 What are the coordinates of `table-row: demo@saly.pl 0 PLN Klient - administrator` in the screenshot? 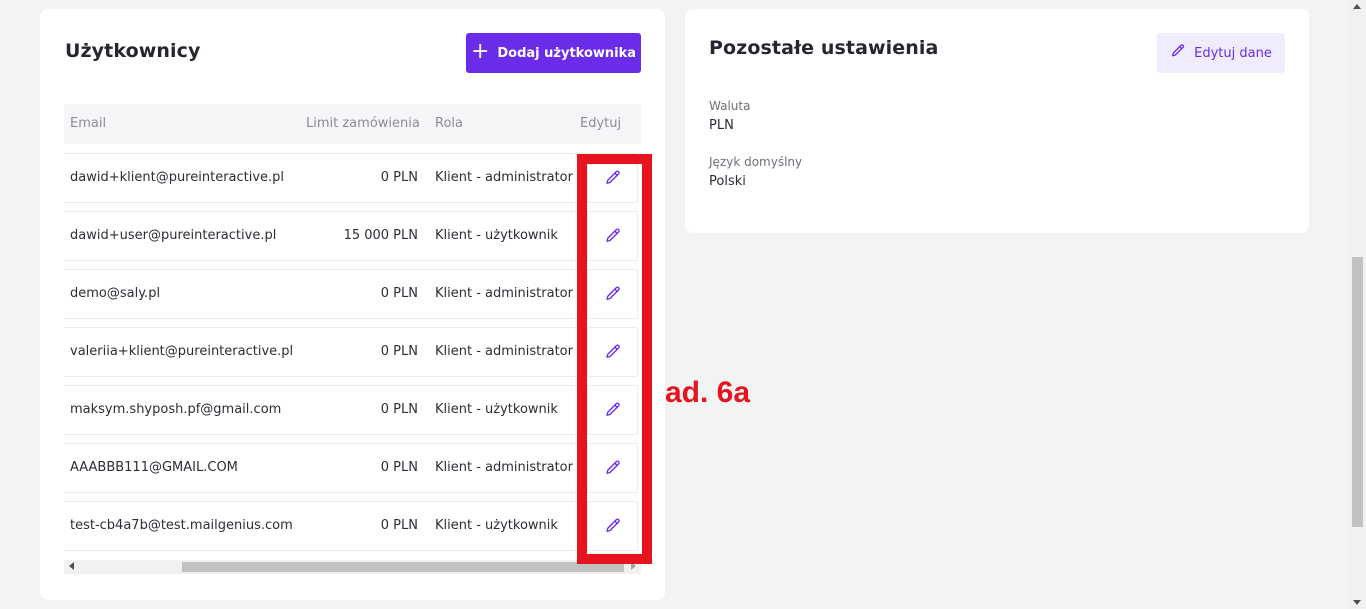 It's located at (351, 294).